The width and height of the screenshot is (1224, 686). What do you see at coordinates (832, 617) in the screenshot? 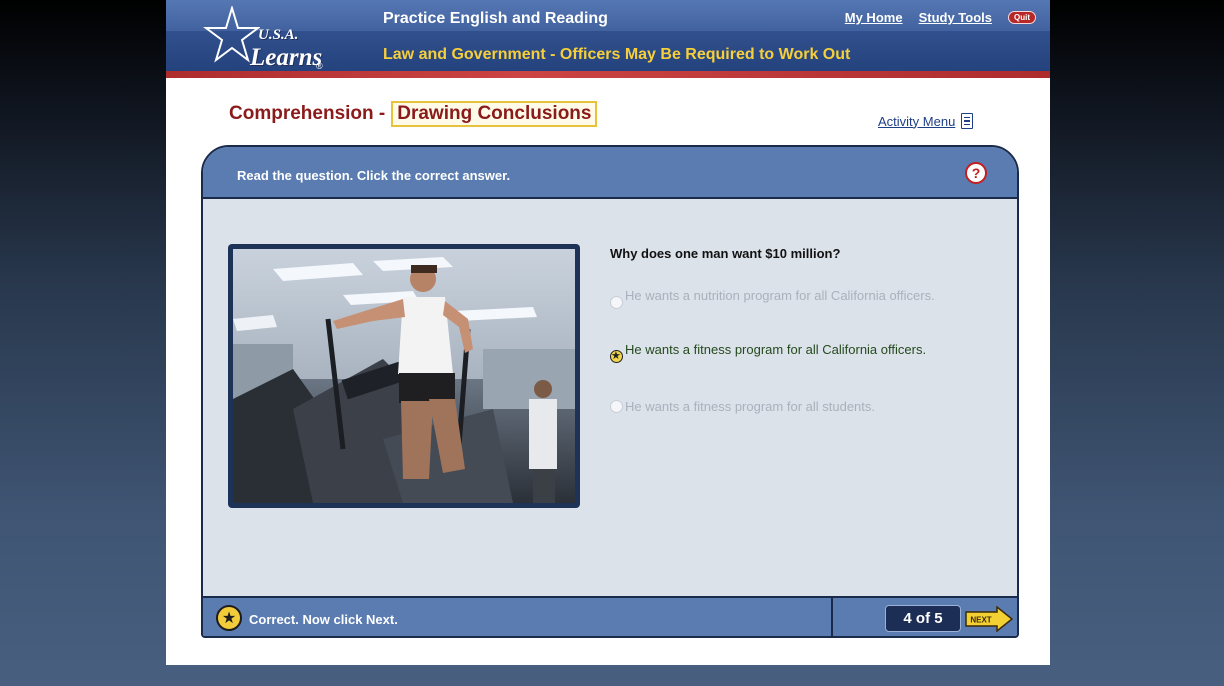
I see `status-divider` at bounding box center [832, 617].